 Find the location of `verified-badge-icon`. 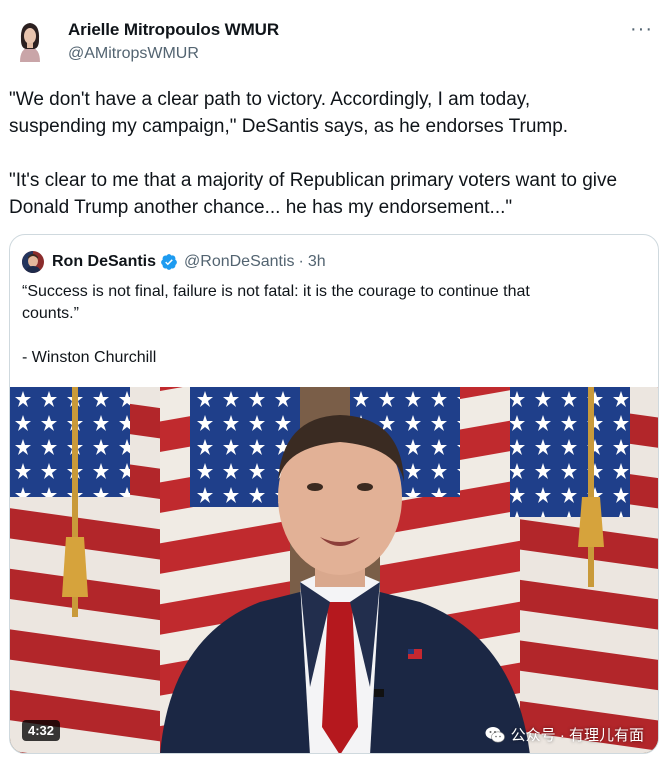

verified-badge-icon is located at coordinates (169, 262).